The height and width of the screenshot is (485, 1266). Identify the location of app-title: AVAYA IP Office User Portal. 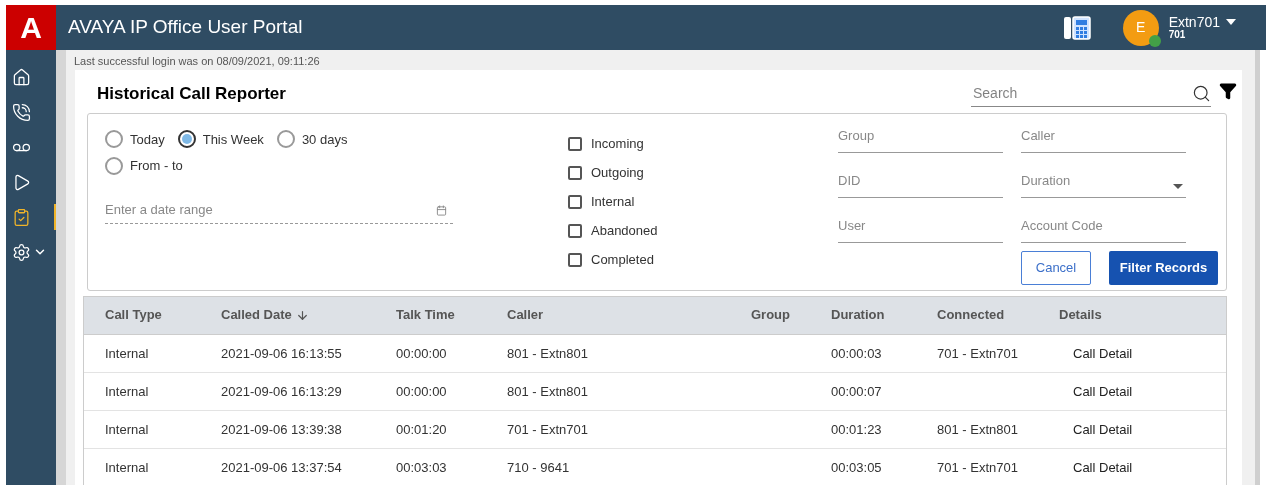
(185, 27).